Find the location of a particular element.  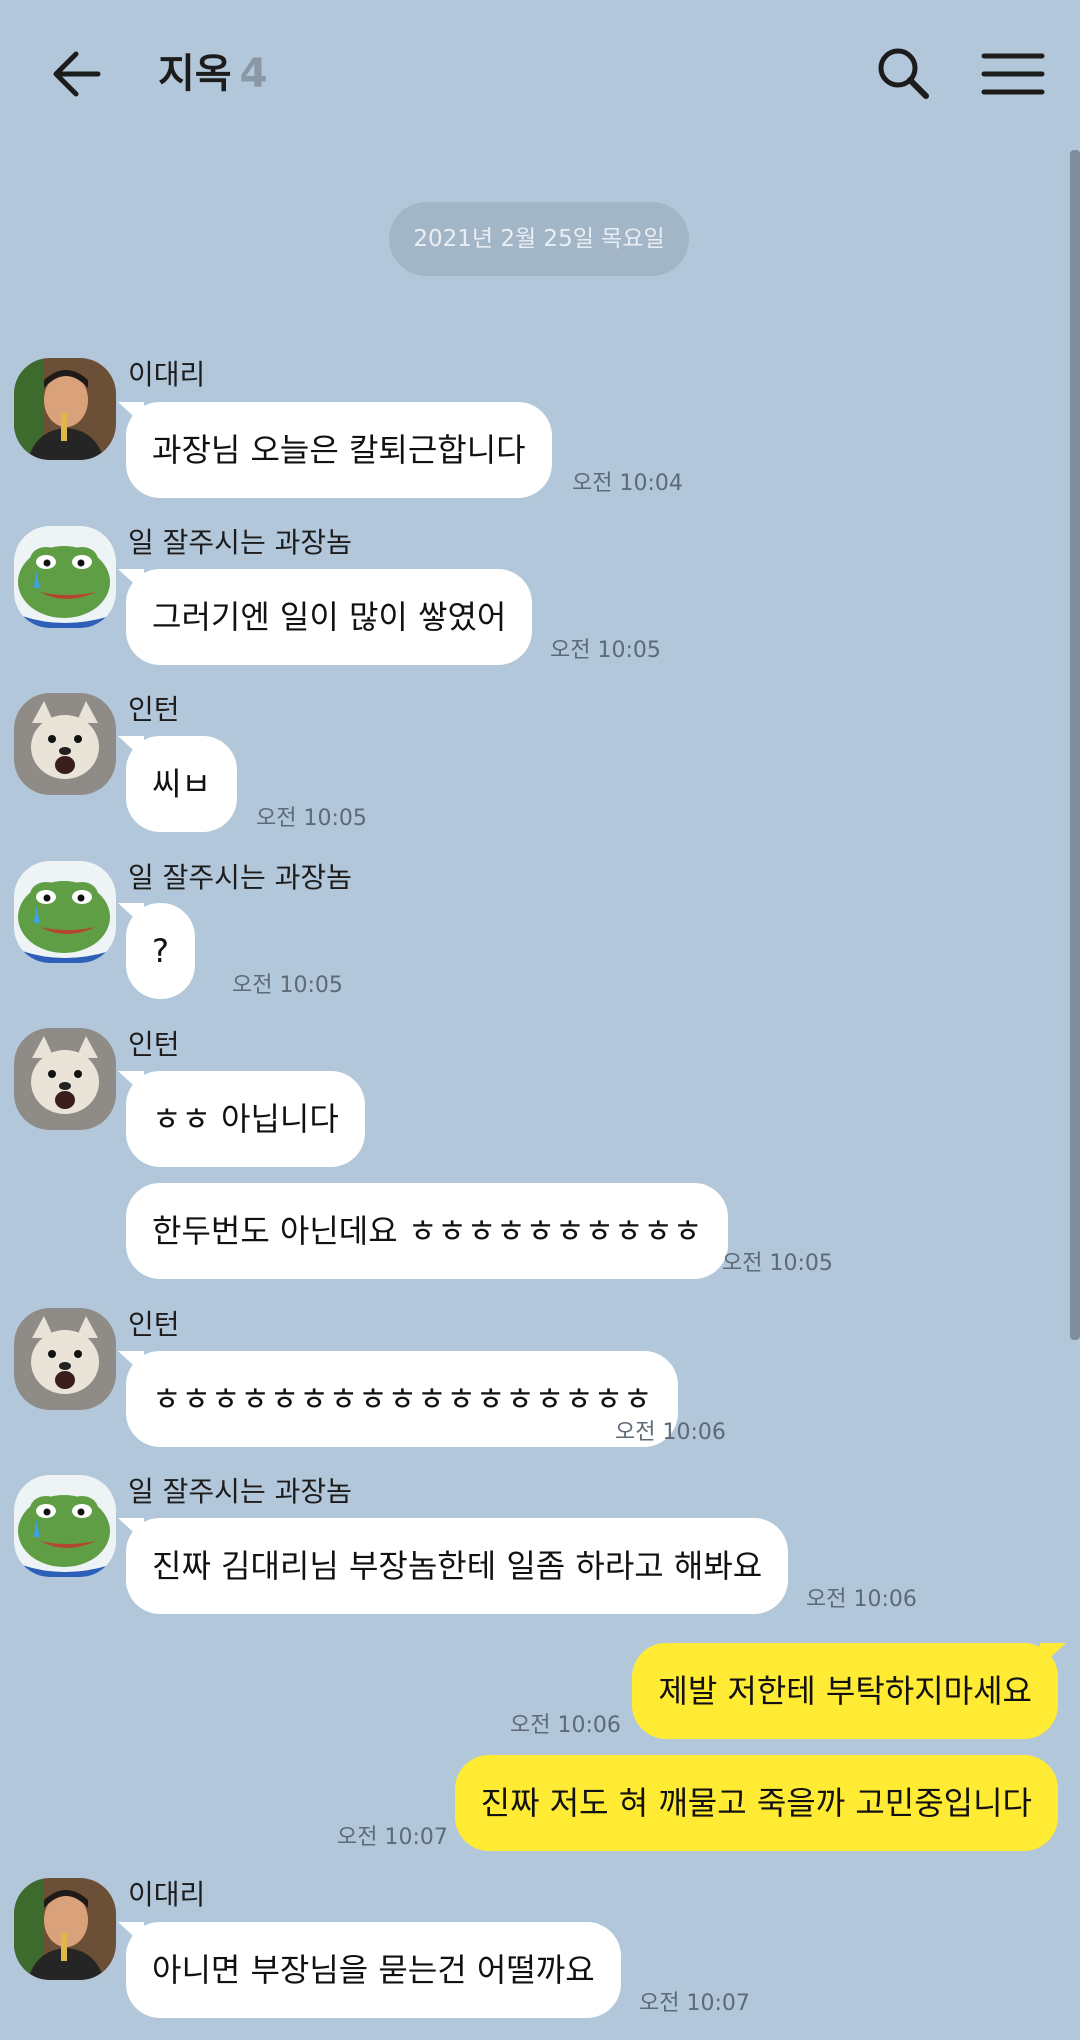

message-bubble: 한두번도 아닌데요 ㅎㅎㅎㅎㅎㅎㅎㅎㅎㅎ is located at coordinates (427, 1231).